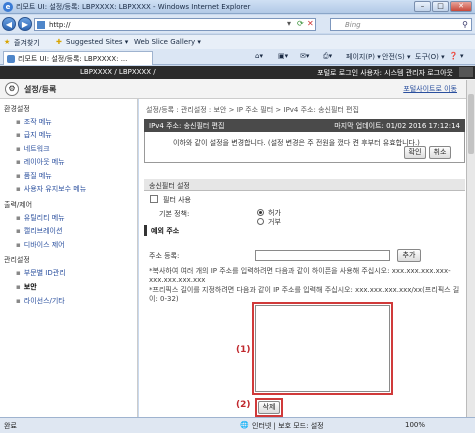 The image size is (475, 433). I want to click on address-register-label: 주소 등록:, so click(164, 256).